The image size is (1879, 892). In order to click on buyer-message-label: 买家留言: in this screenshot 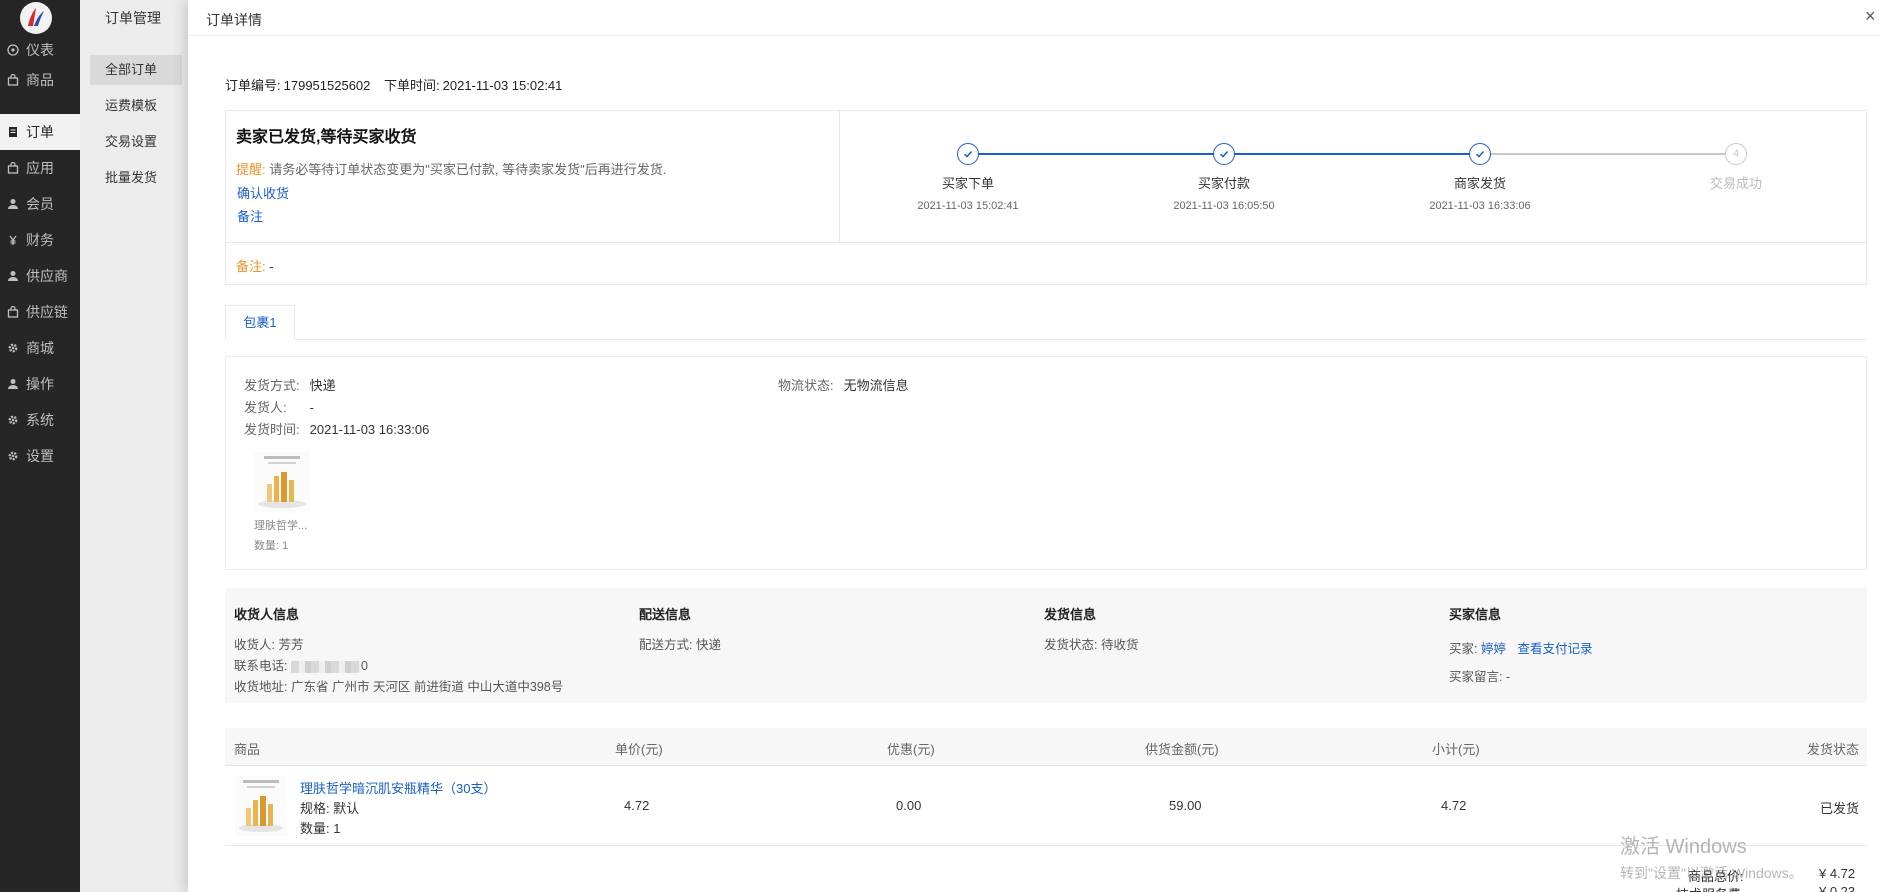, I will do `click(1476, 677)`.